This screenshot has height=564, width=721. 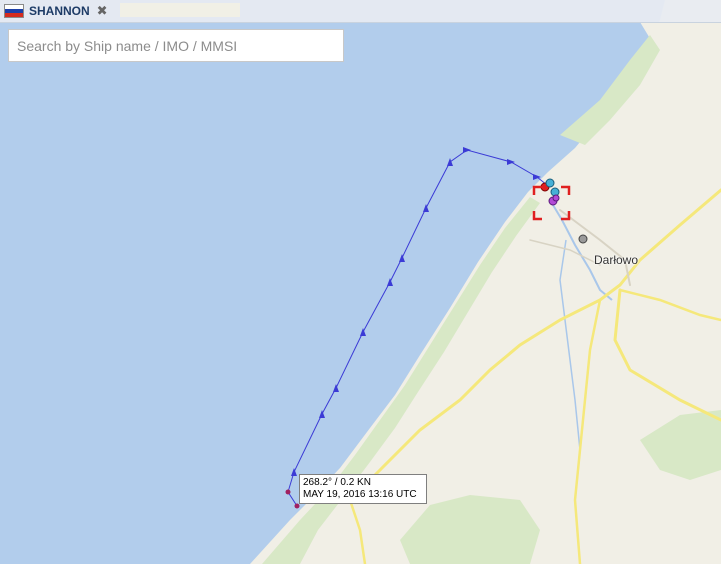 I want to click on tooltip-timestamp: MAY 19, 2016 13:16 UTC, so click(x=360, y=494).